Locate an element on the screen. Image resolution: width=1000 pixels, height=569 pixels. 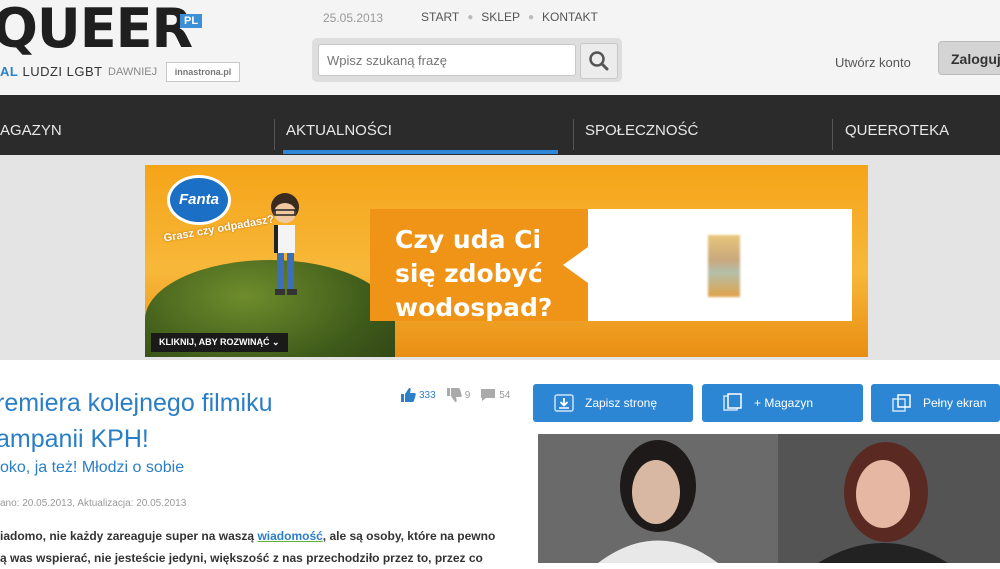
article-title: remiera kolejnego filmiku ampanii KPH! is located at coordinates (198, 421).